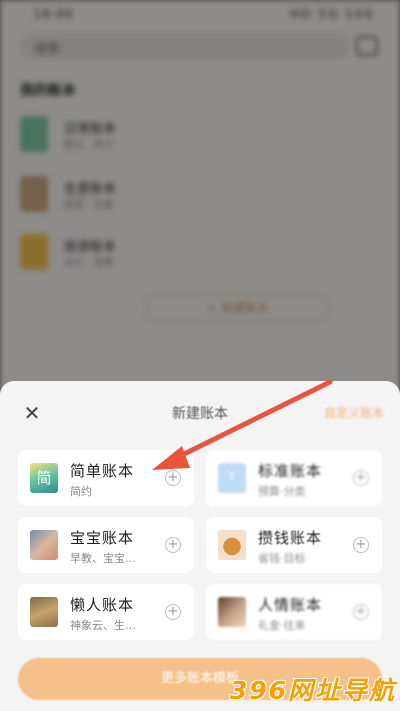 The width and height of the screenshot is (400, 711). I want to click on template-card-savings: 攒钱账本 省钱·目标 +, so click(294, 545).